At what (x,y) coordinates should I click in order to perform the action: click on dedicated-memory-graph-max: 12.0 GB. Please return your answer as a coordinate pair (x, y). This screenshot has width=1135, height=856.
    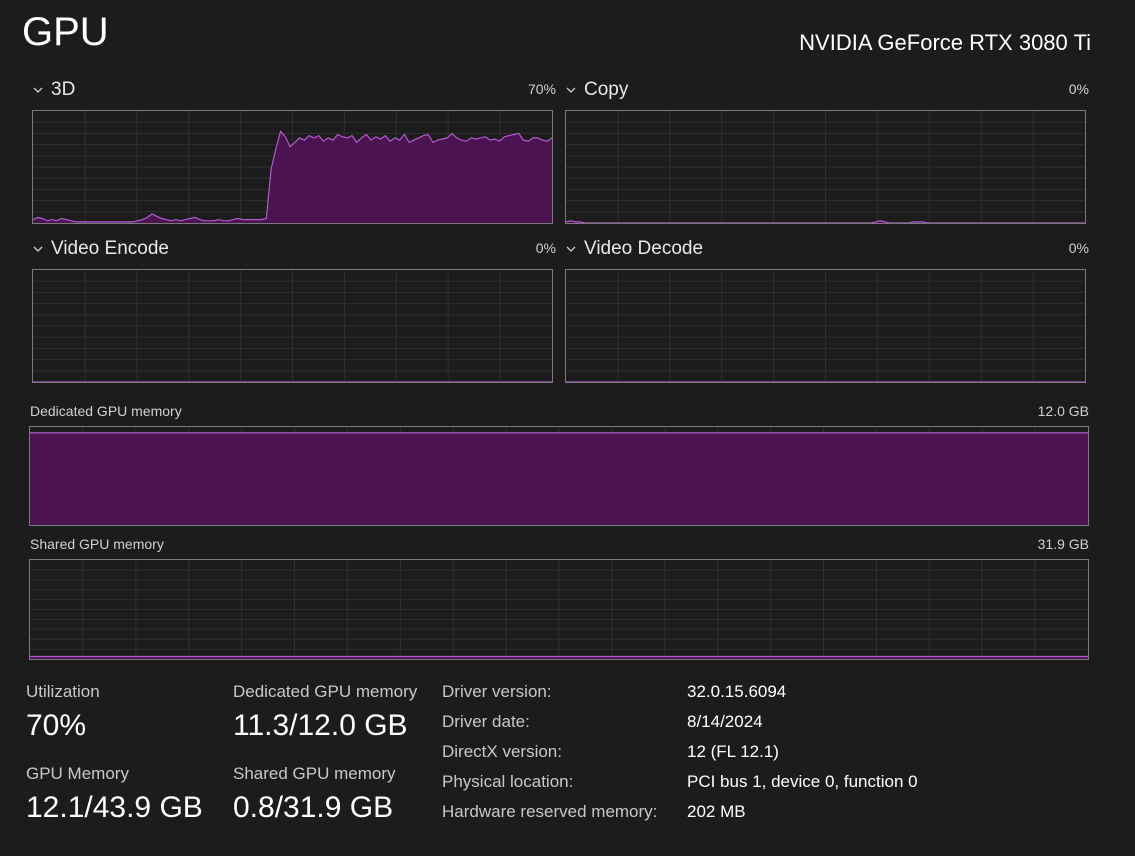
    Looking at the image, I should click on (1063, 411).